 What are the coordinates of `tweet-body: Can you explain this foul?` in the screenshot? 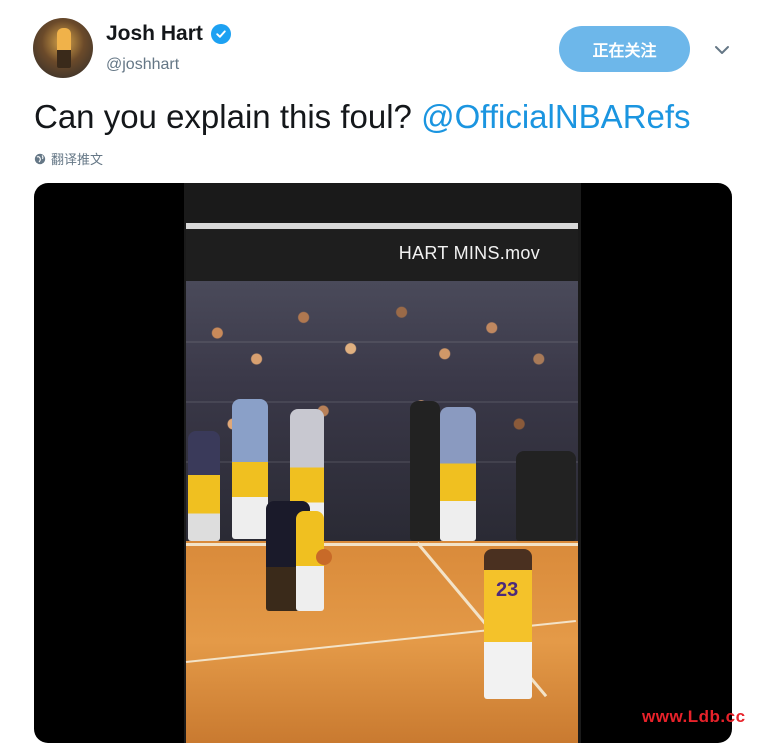 It's located at (223, 116).